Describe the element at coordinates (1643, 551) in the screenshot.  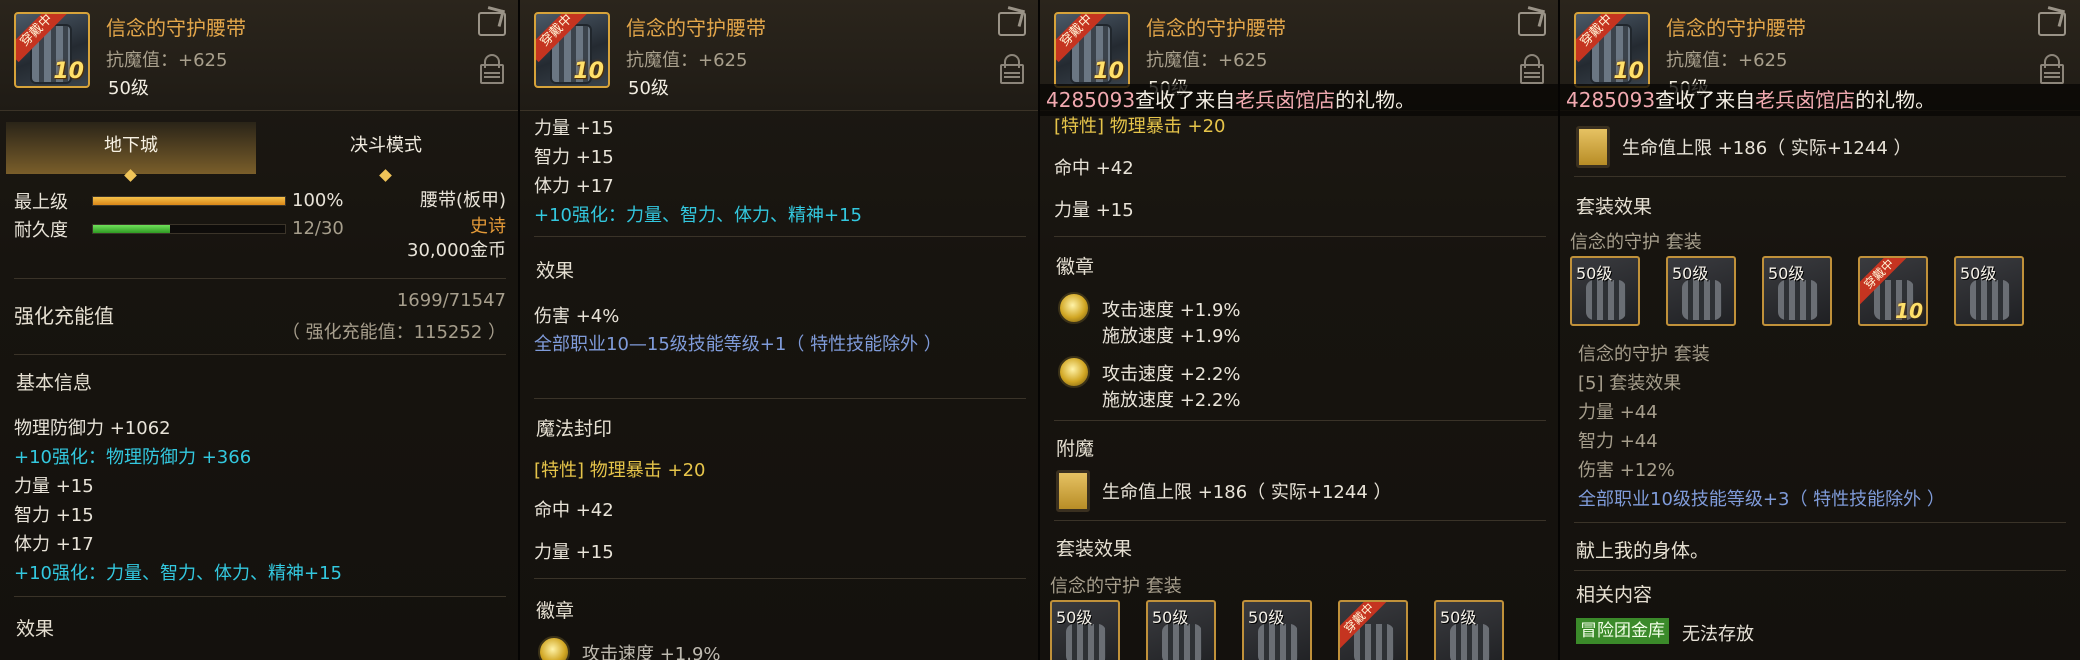
I see `flavor-text: 献上我的身体。` at that location.